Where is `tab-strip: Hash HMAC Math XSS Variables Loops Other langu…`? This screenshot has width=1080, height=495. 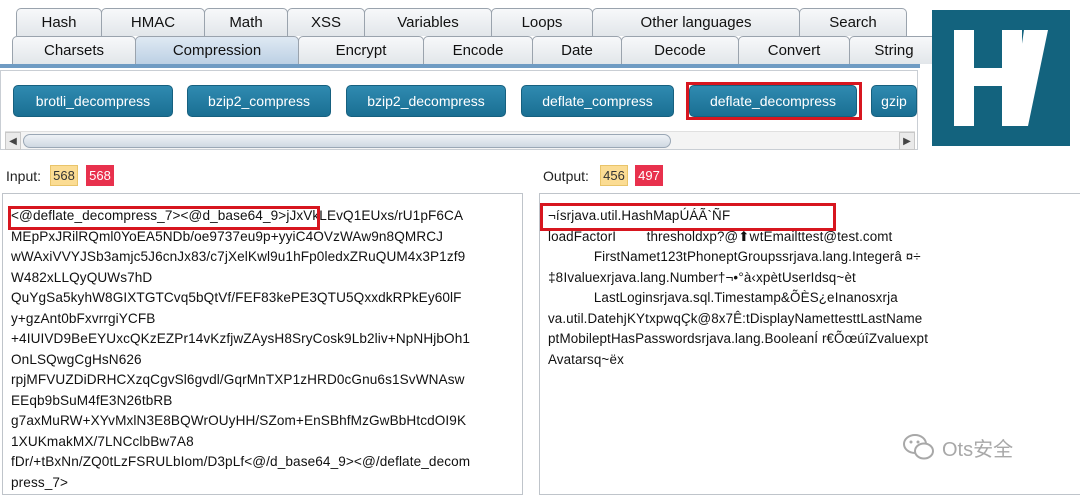 tab-strip: Hash HMAC Math XSS Variables Loops Other langu… is located at coordinates (460, 34).